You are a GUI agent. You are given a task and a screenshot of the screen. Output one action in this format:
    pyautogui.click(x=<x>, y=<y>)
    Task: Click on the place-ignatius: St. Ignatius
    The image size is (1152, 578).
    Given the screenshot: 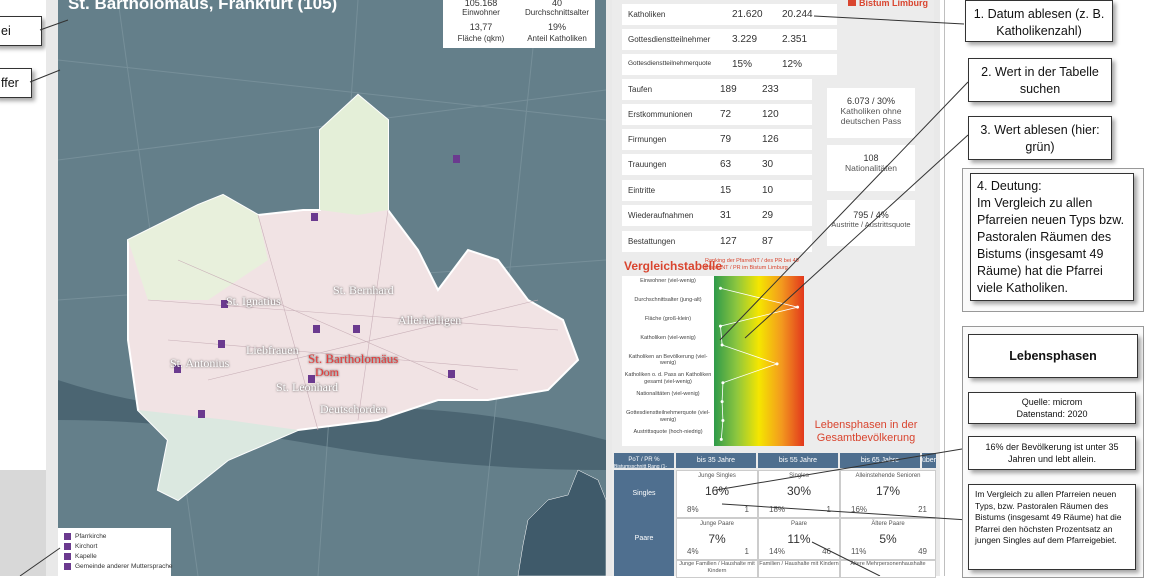 What is the action you would take?
    pyautogui.click(x=253, y=301)
    